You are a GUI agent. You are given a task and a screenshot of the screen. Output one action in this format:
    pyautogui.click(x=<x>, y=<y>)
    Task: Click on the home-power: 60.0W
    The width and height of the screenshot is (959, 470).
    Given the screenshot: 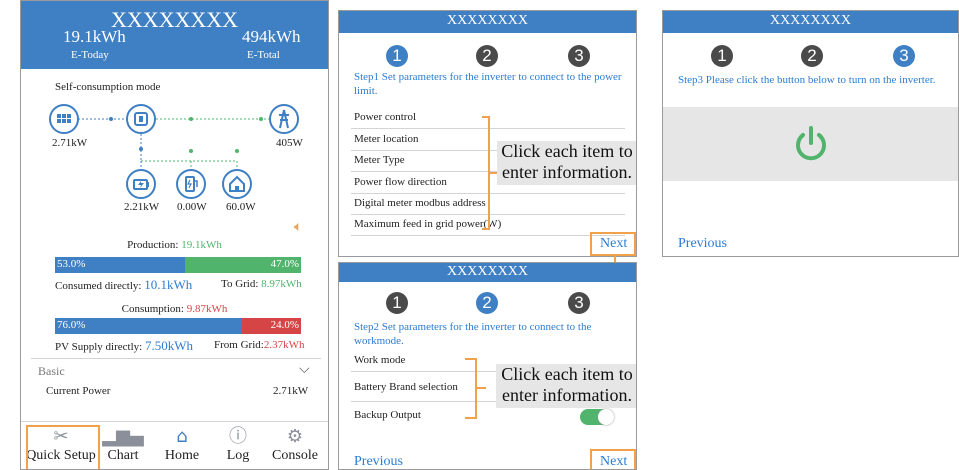 What is the action you would take?
    pyautogui.click(x=241, y=207)
    